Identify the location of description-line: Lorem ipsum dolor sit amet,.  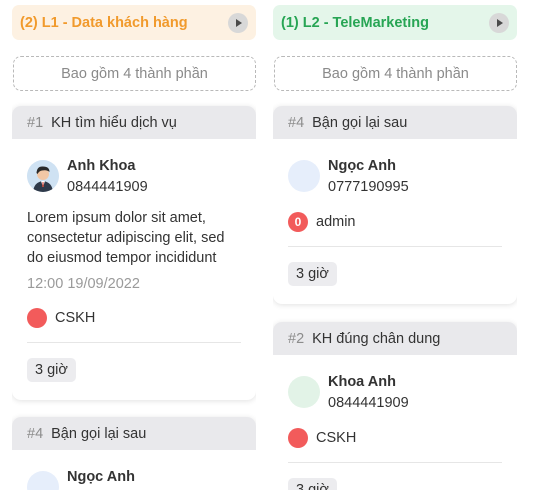
(116, 218).